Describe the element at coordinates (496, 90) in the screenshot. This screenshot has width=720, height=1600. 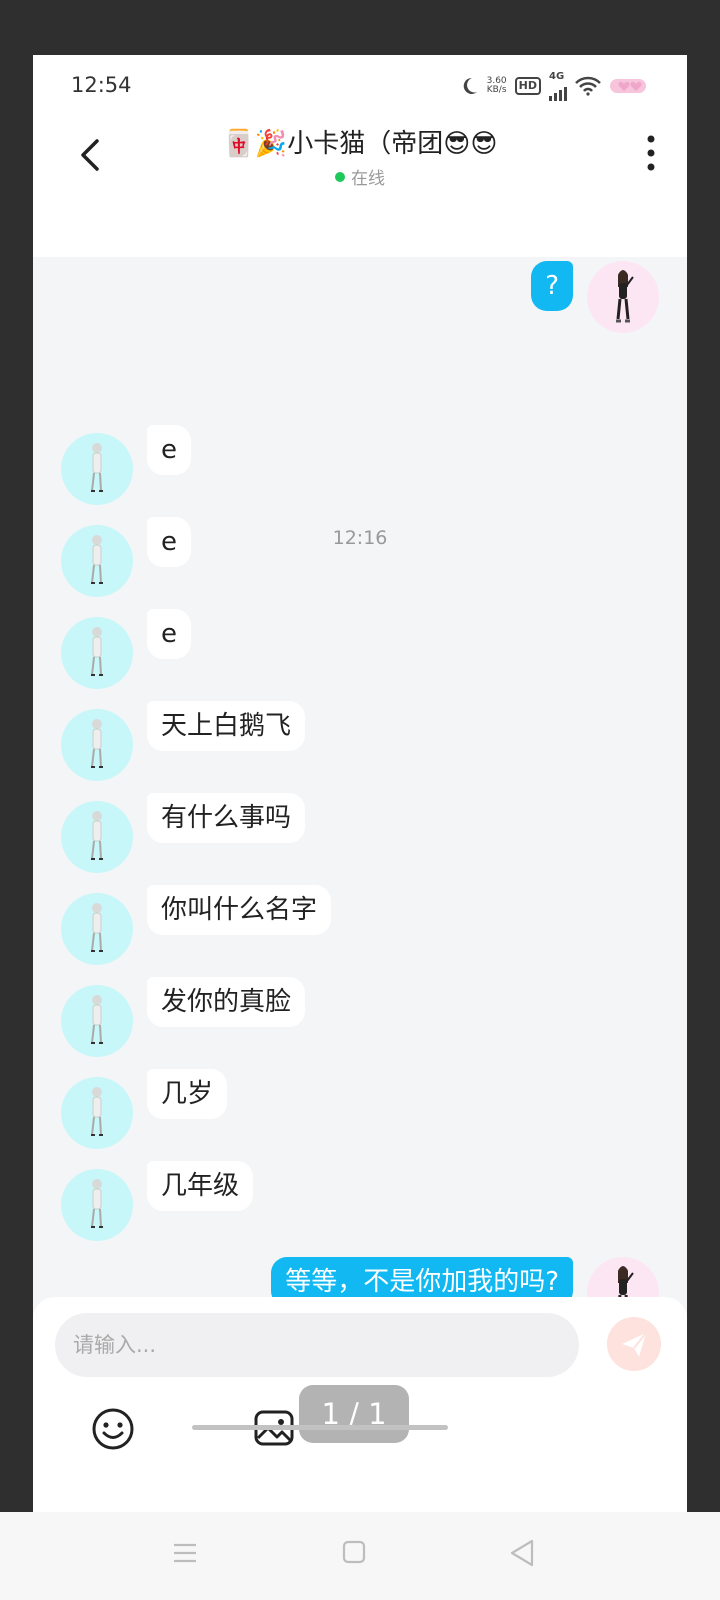
I see `net-speed-unit: KB/s` at that location.